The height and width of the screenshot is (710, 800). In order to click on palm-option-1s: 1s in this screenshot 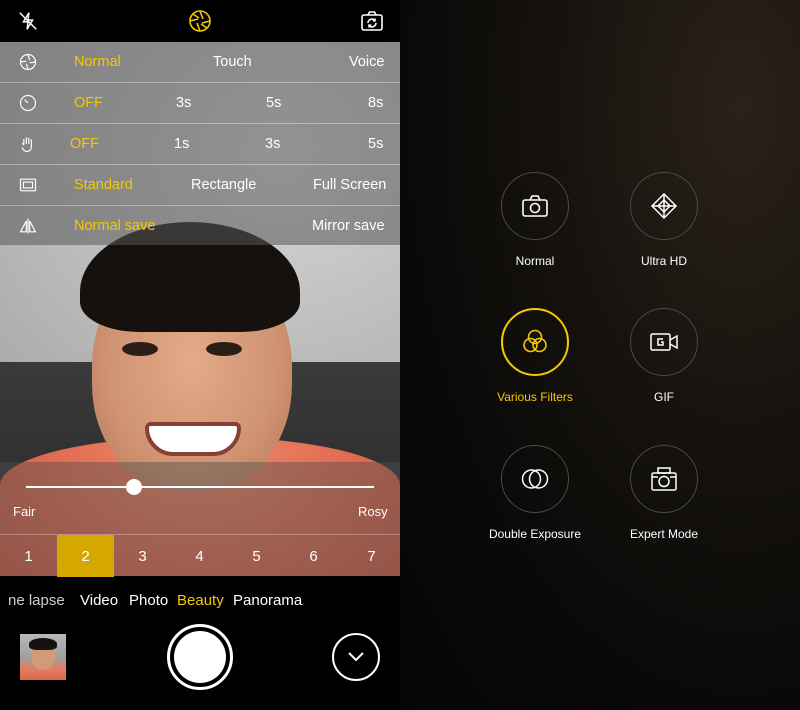, I will do `click(181, 144)`.